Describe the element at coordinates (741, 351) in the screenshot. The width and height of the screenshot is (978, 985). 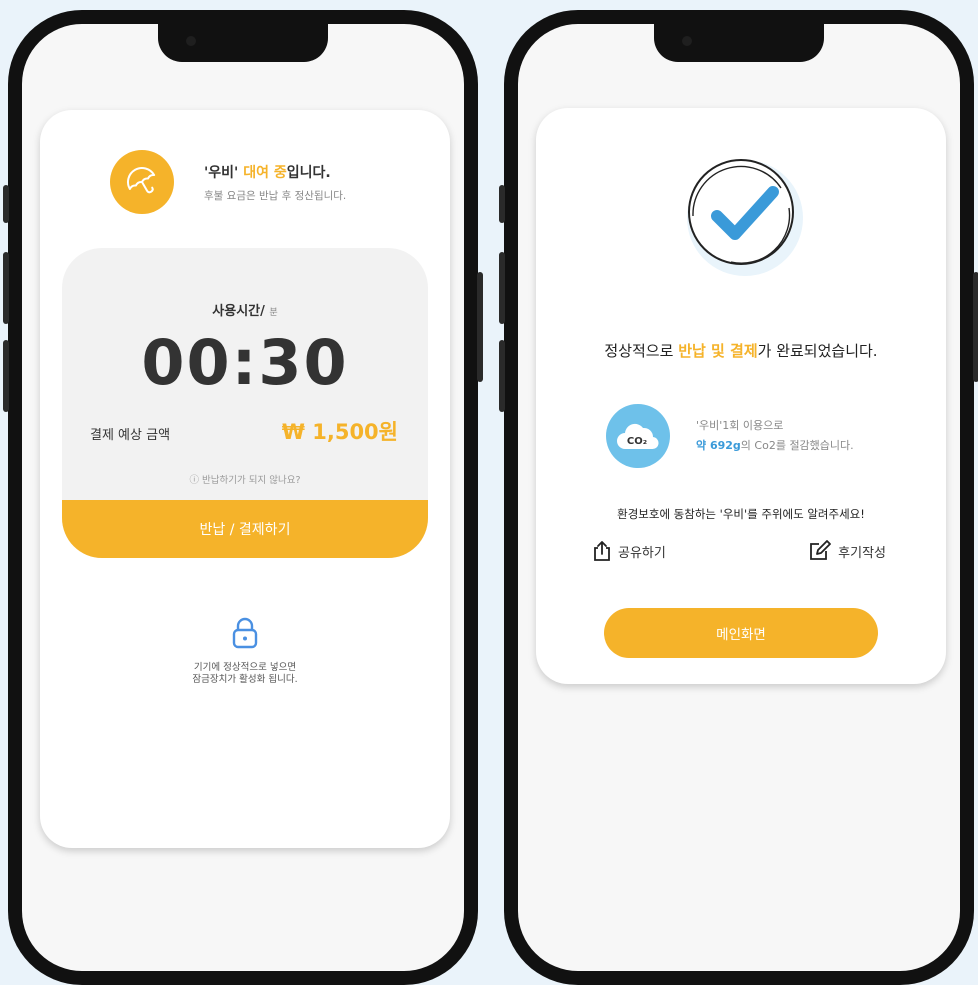
I see `complete-message: 정상적으로 반납 및 결제가 완료되었습니다.` at that location.